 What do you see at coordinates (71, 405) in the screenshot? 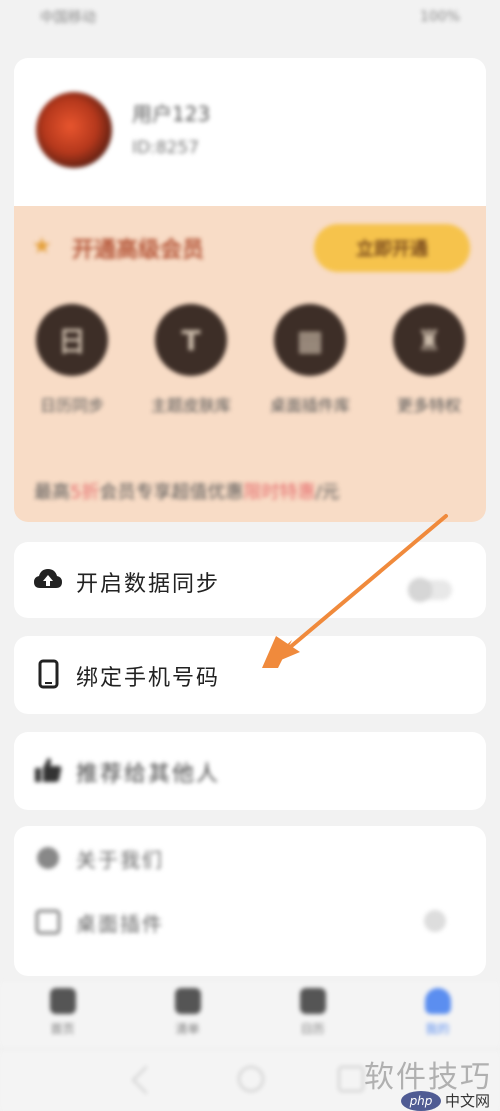
I see `perk-label: 日历同步` at bounding box center [71, 405].